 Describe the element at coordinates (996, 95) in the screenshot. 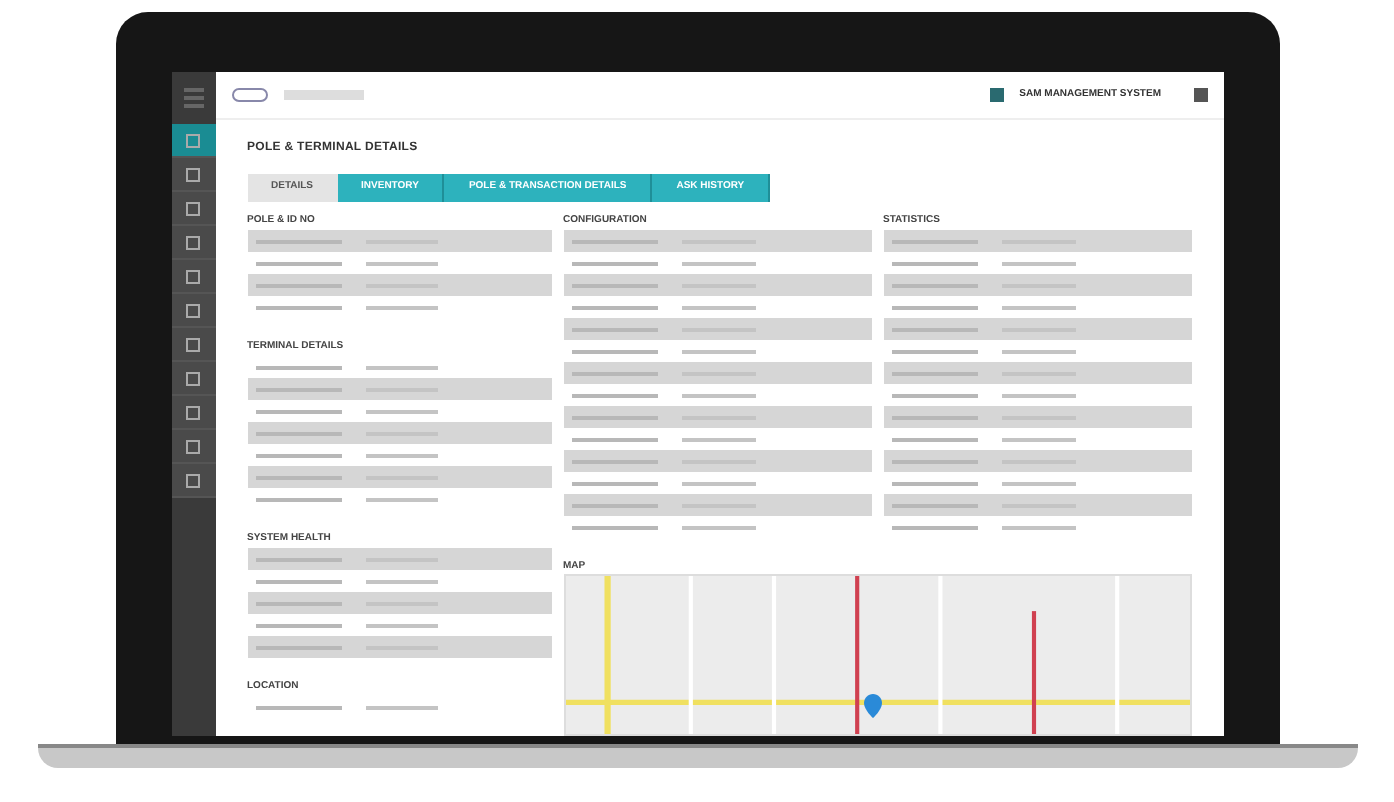

I see `app-icon` at that location.